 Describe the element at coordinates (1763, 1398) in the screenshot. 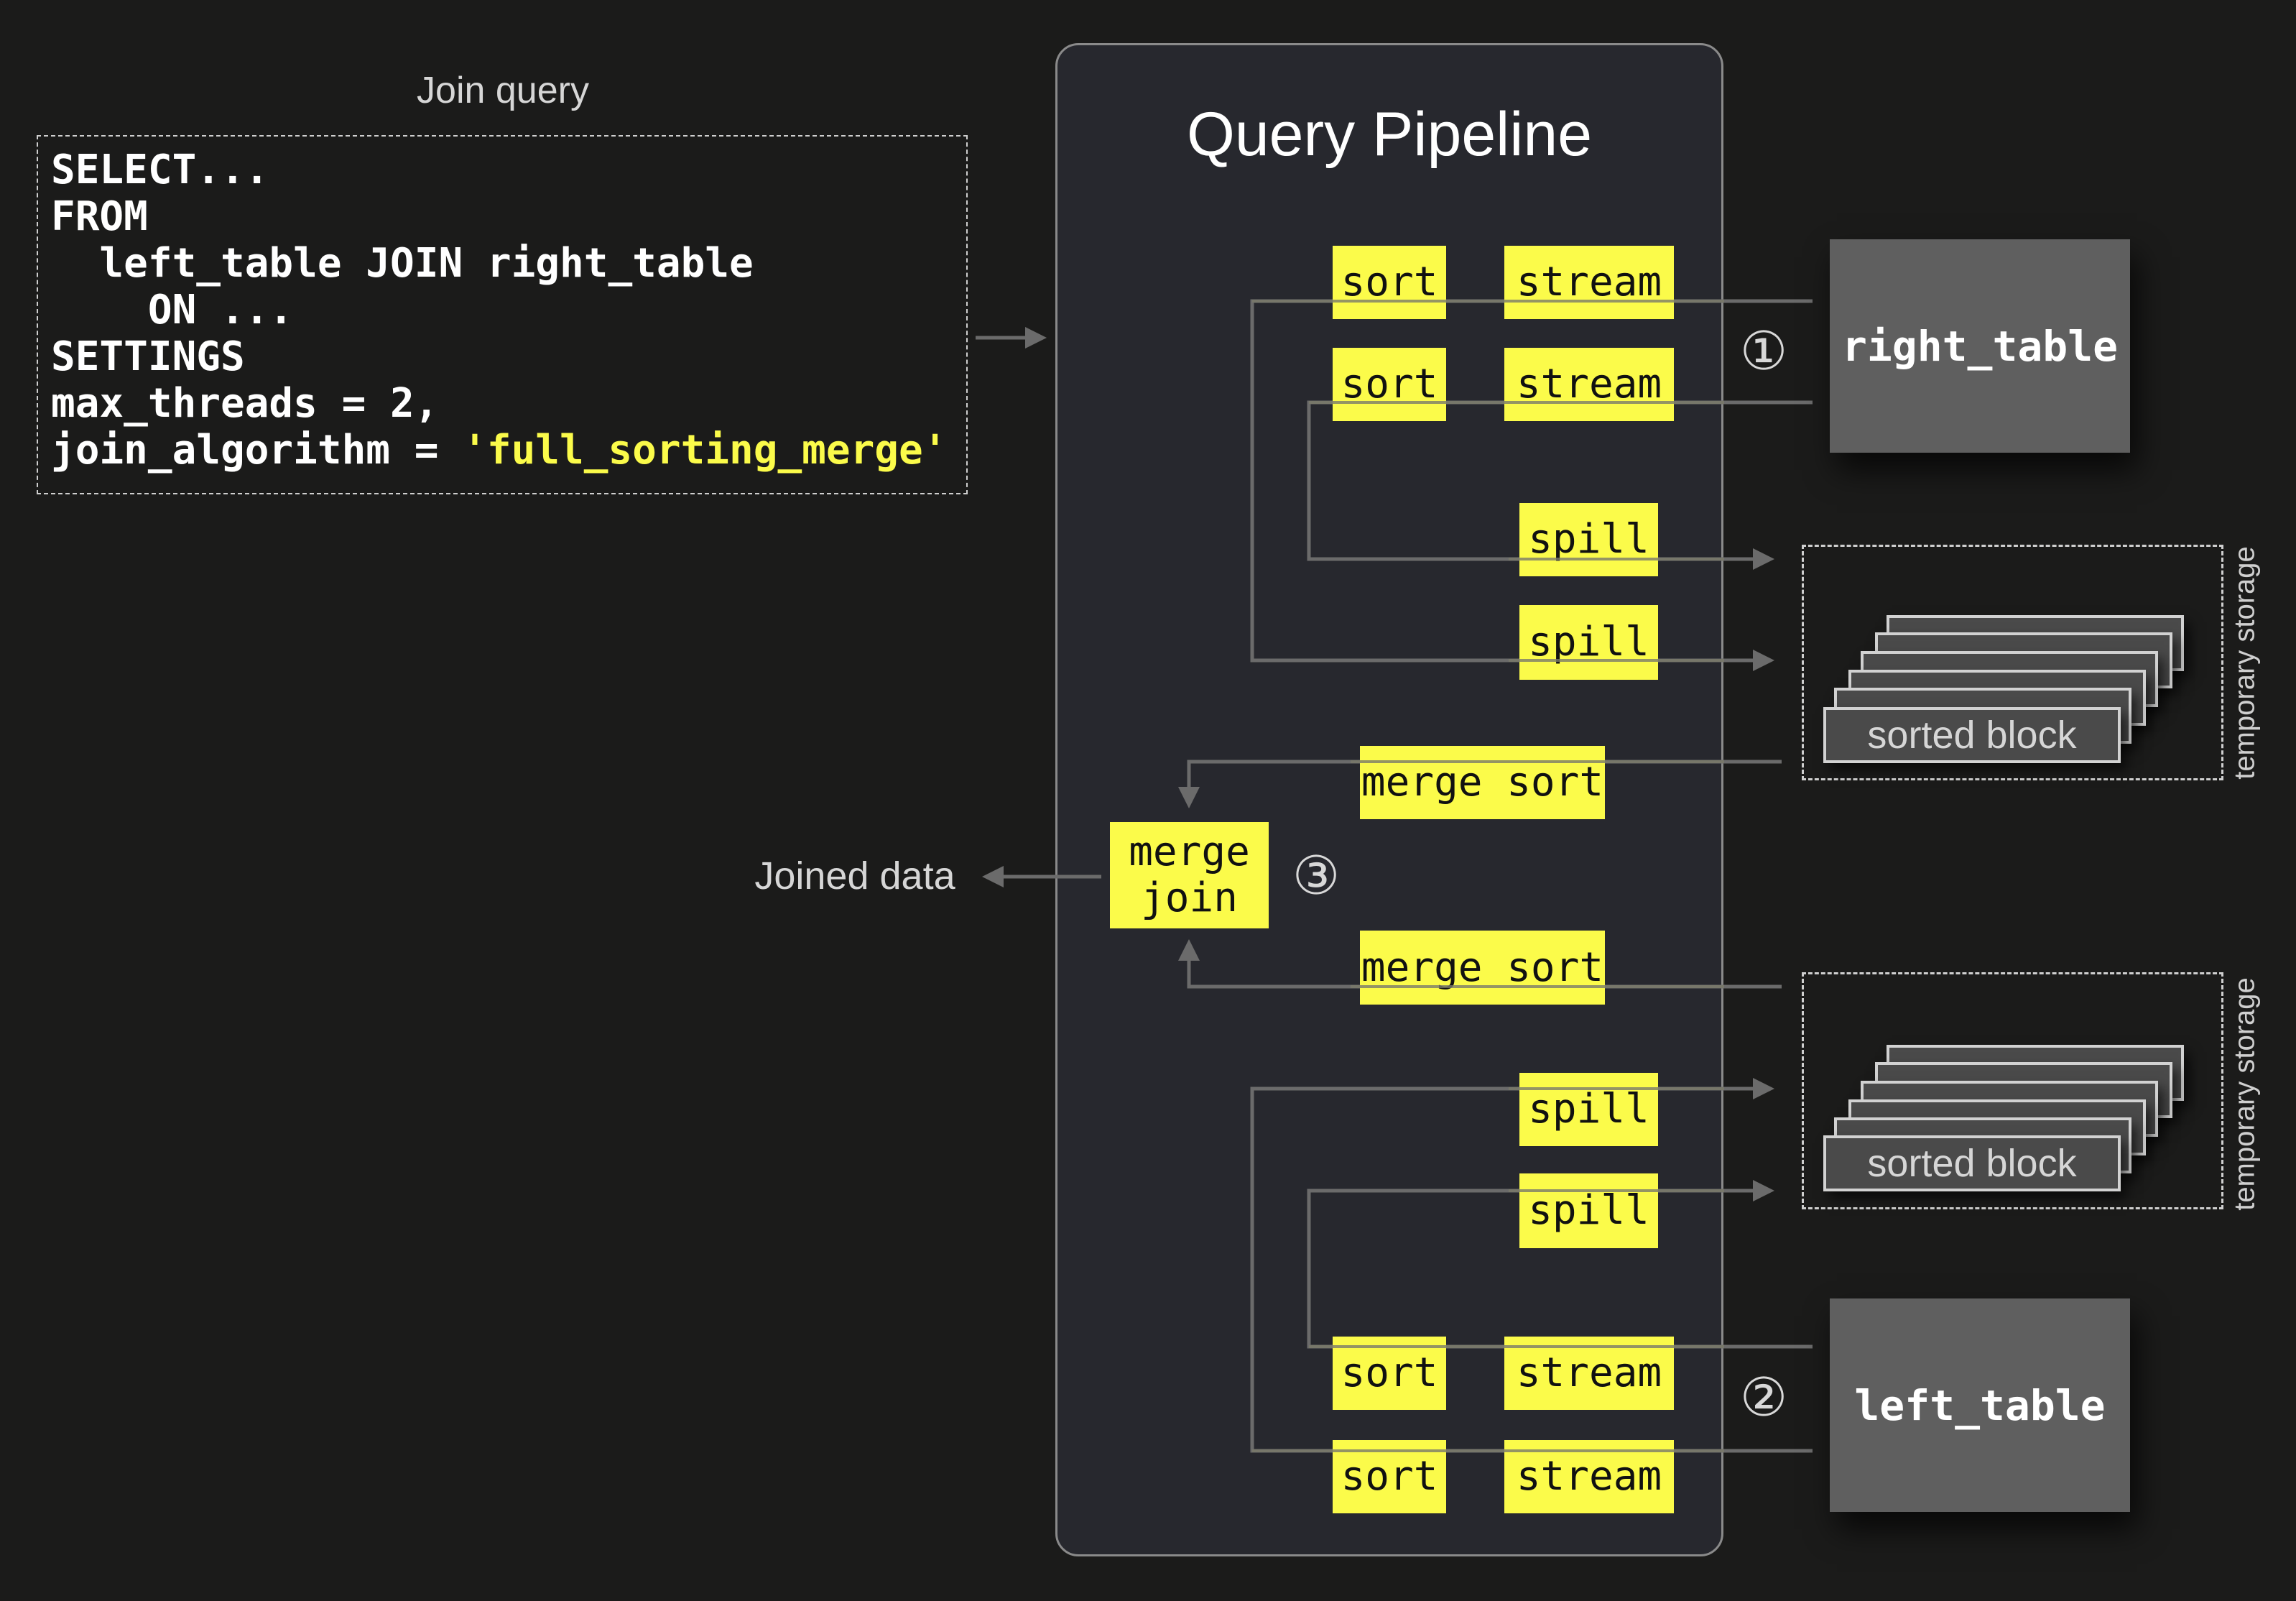

I see `step-two-marker: ②` at that location.